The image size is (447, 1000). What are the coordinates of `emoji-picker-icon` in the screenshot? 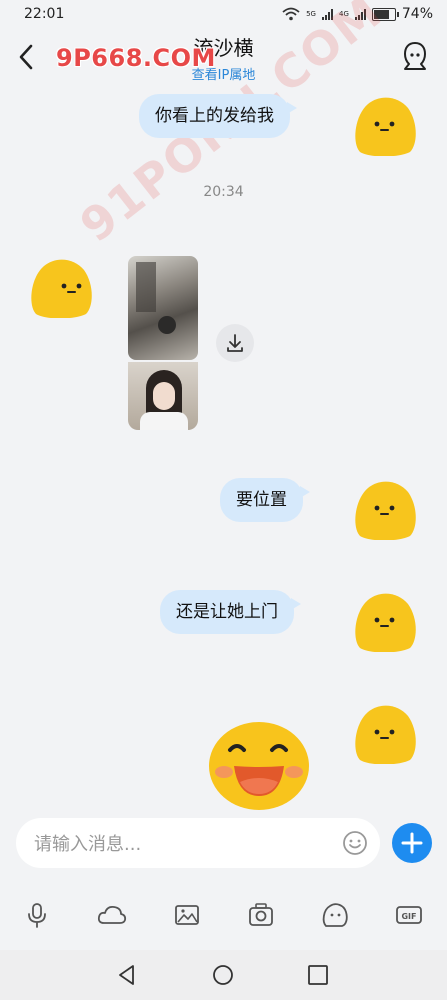 It's located at (355, 843).